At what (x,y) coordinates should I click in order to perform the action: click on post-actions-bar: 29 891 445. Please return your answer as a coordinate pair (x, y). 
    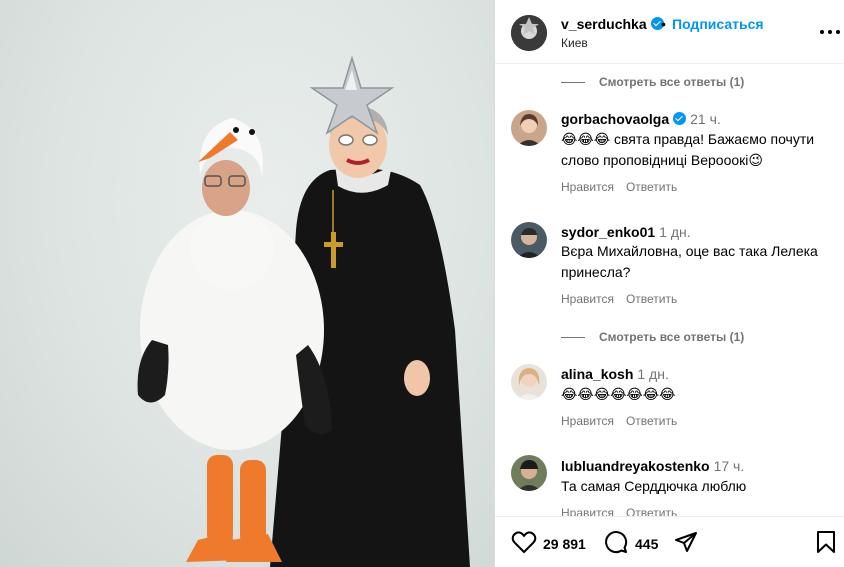
    Looking at the image, I should click on (669, 541).